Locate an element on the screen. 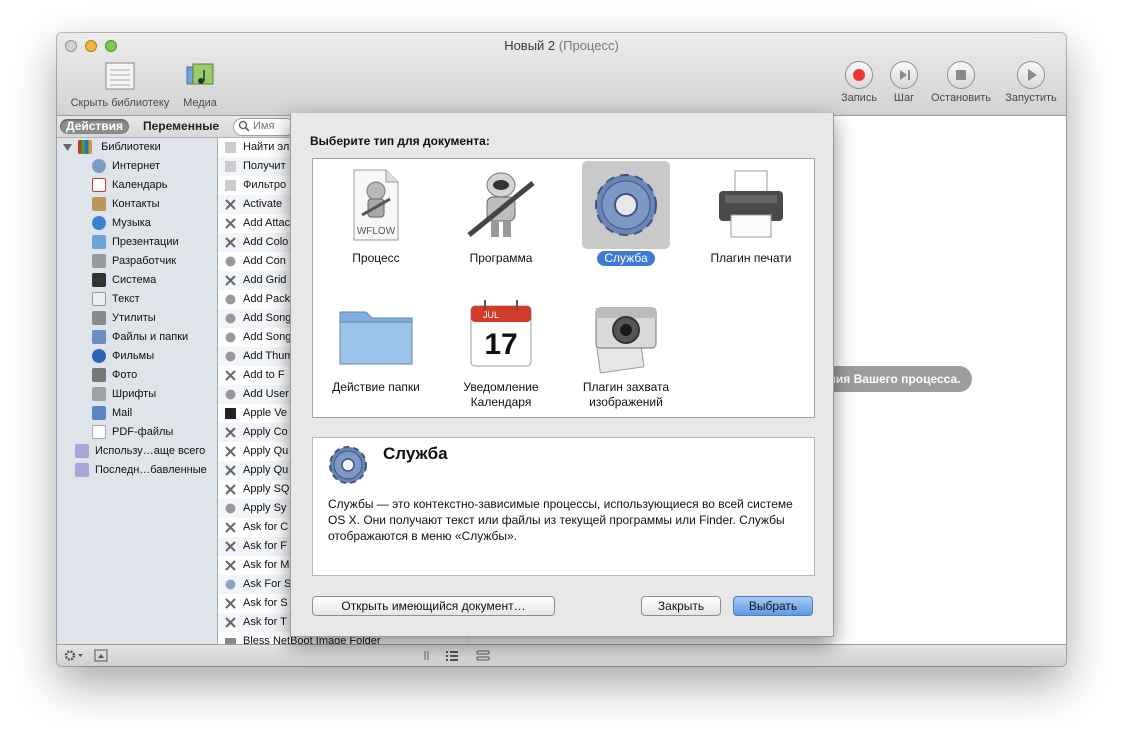  action-label: Получит is located at coordinates (264, 166).